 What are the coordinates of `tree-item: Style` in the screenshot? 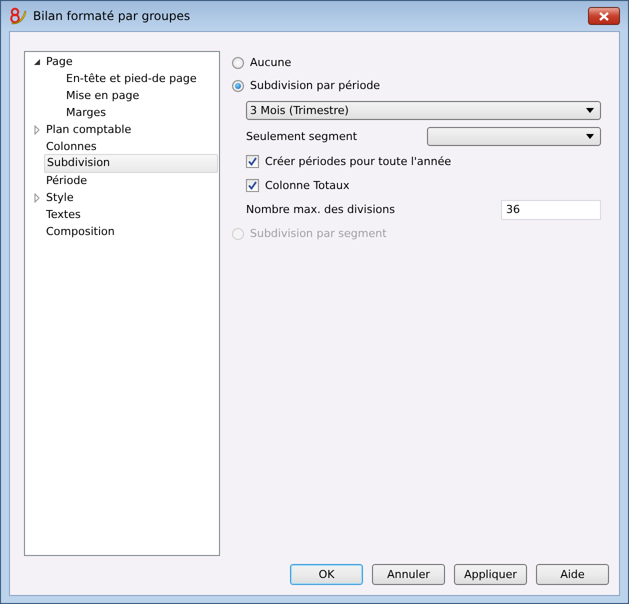 It's located at (131, 197).